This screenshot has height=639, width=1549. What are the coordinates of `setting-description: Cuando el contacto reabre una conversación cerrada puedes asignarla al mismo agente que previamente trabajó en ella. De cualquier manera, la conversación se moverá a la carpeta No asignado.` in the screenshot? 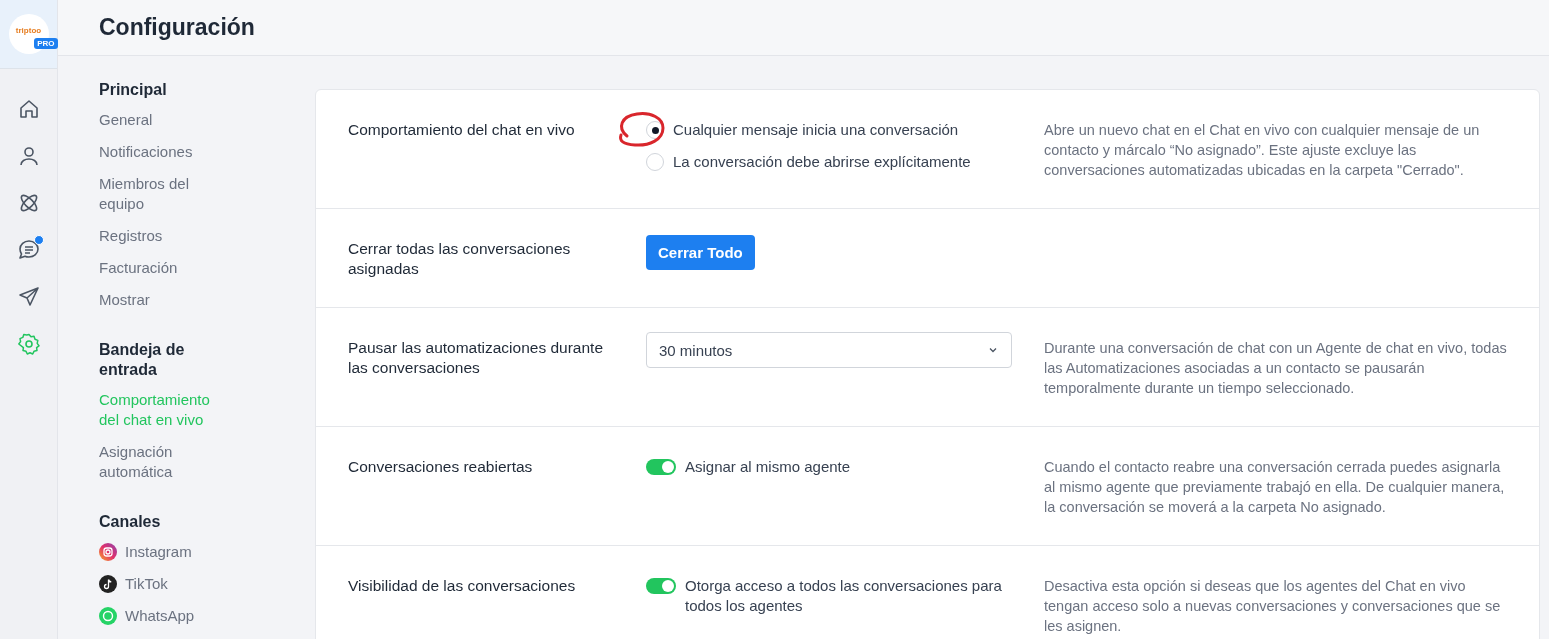 It's located at (1275, 487).